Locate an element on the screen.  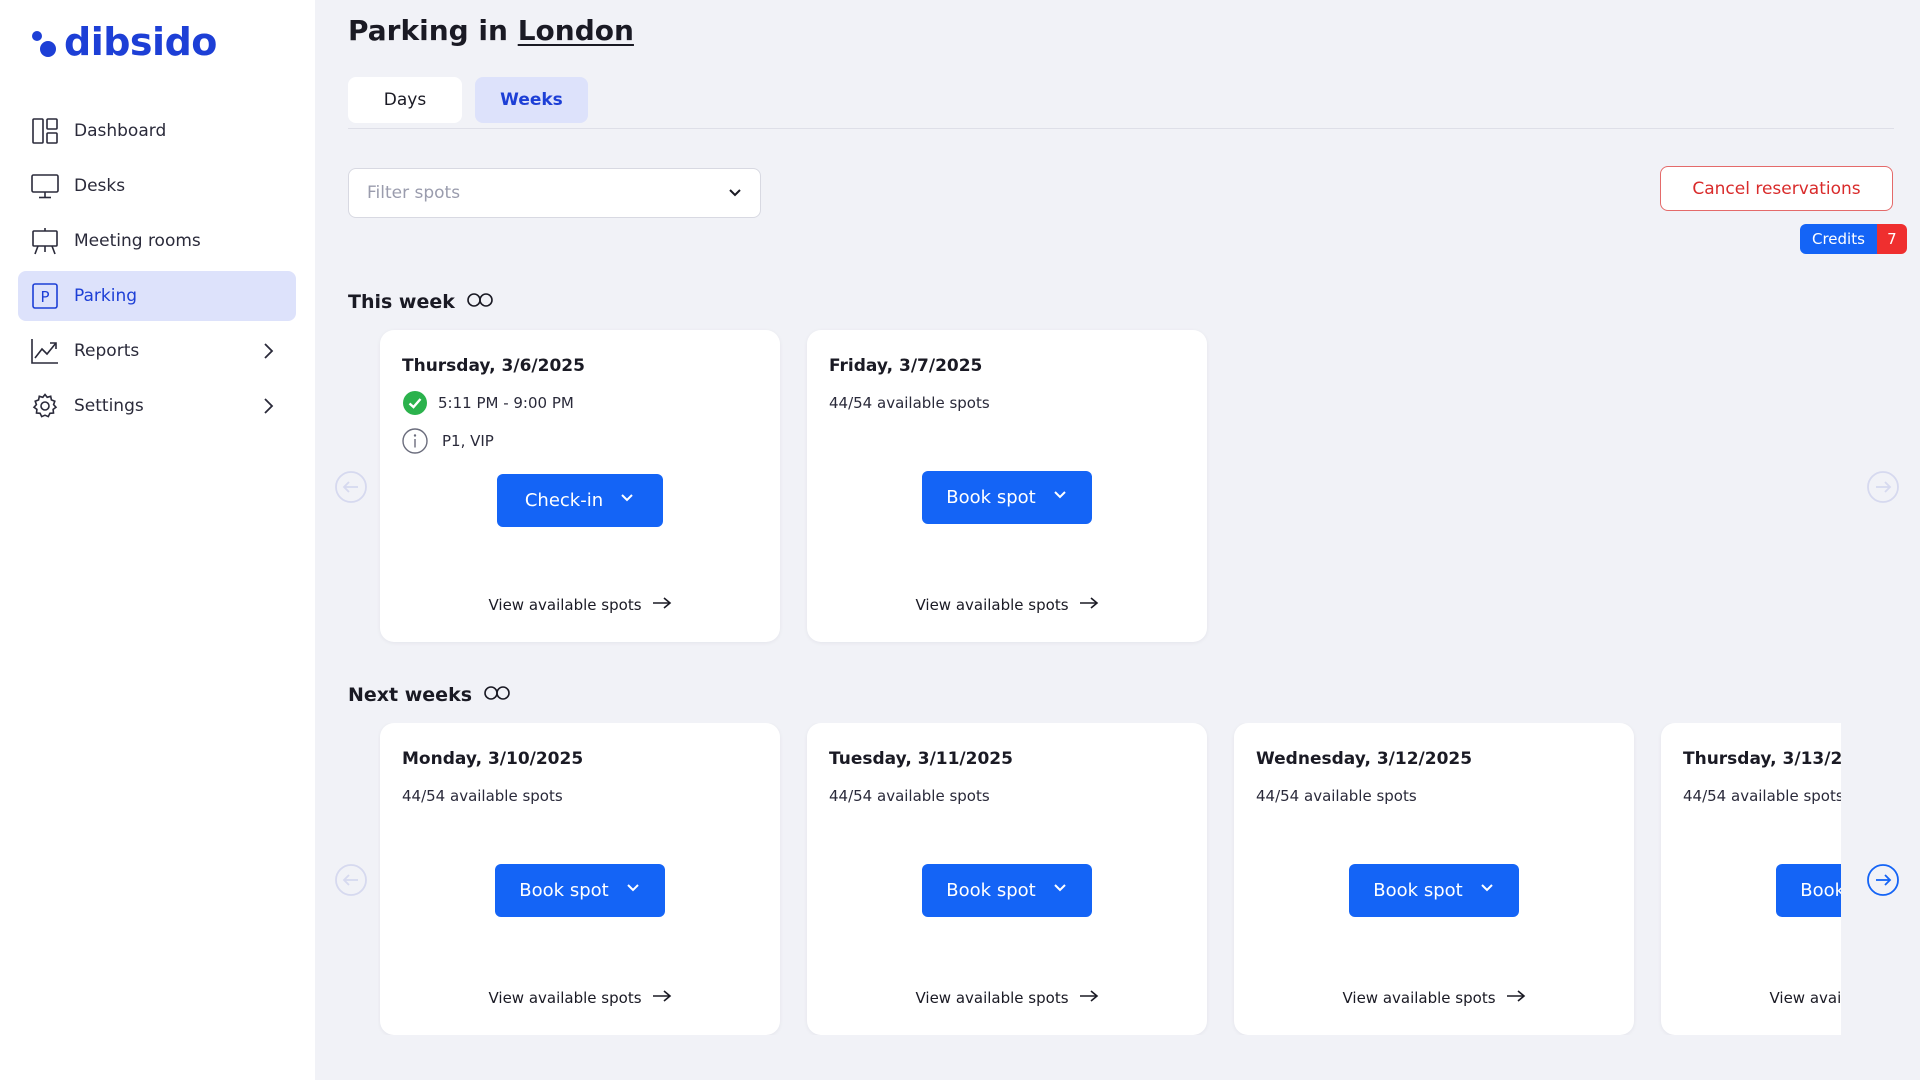
parking-icon: P is located at coordinates (45, 296).